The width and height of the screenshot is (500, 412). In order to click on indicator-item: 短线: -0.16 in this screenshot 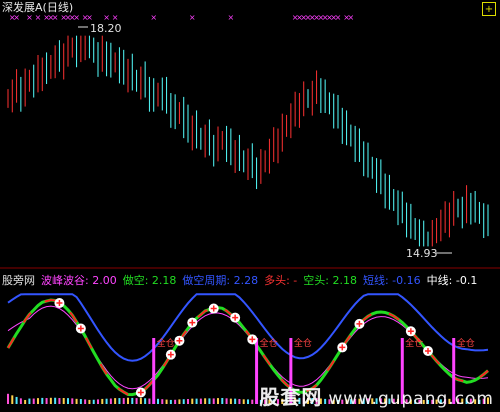, I will do `click(391, 280)`.